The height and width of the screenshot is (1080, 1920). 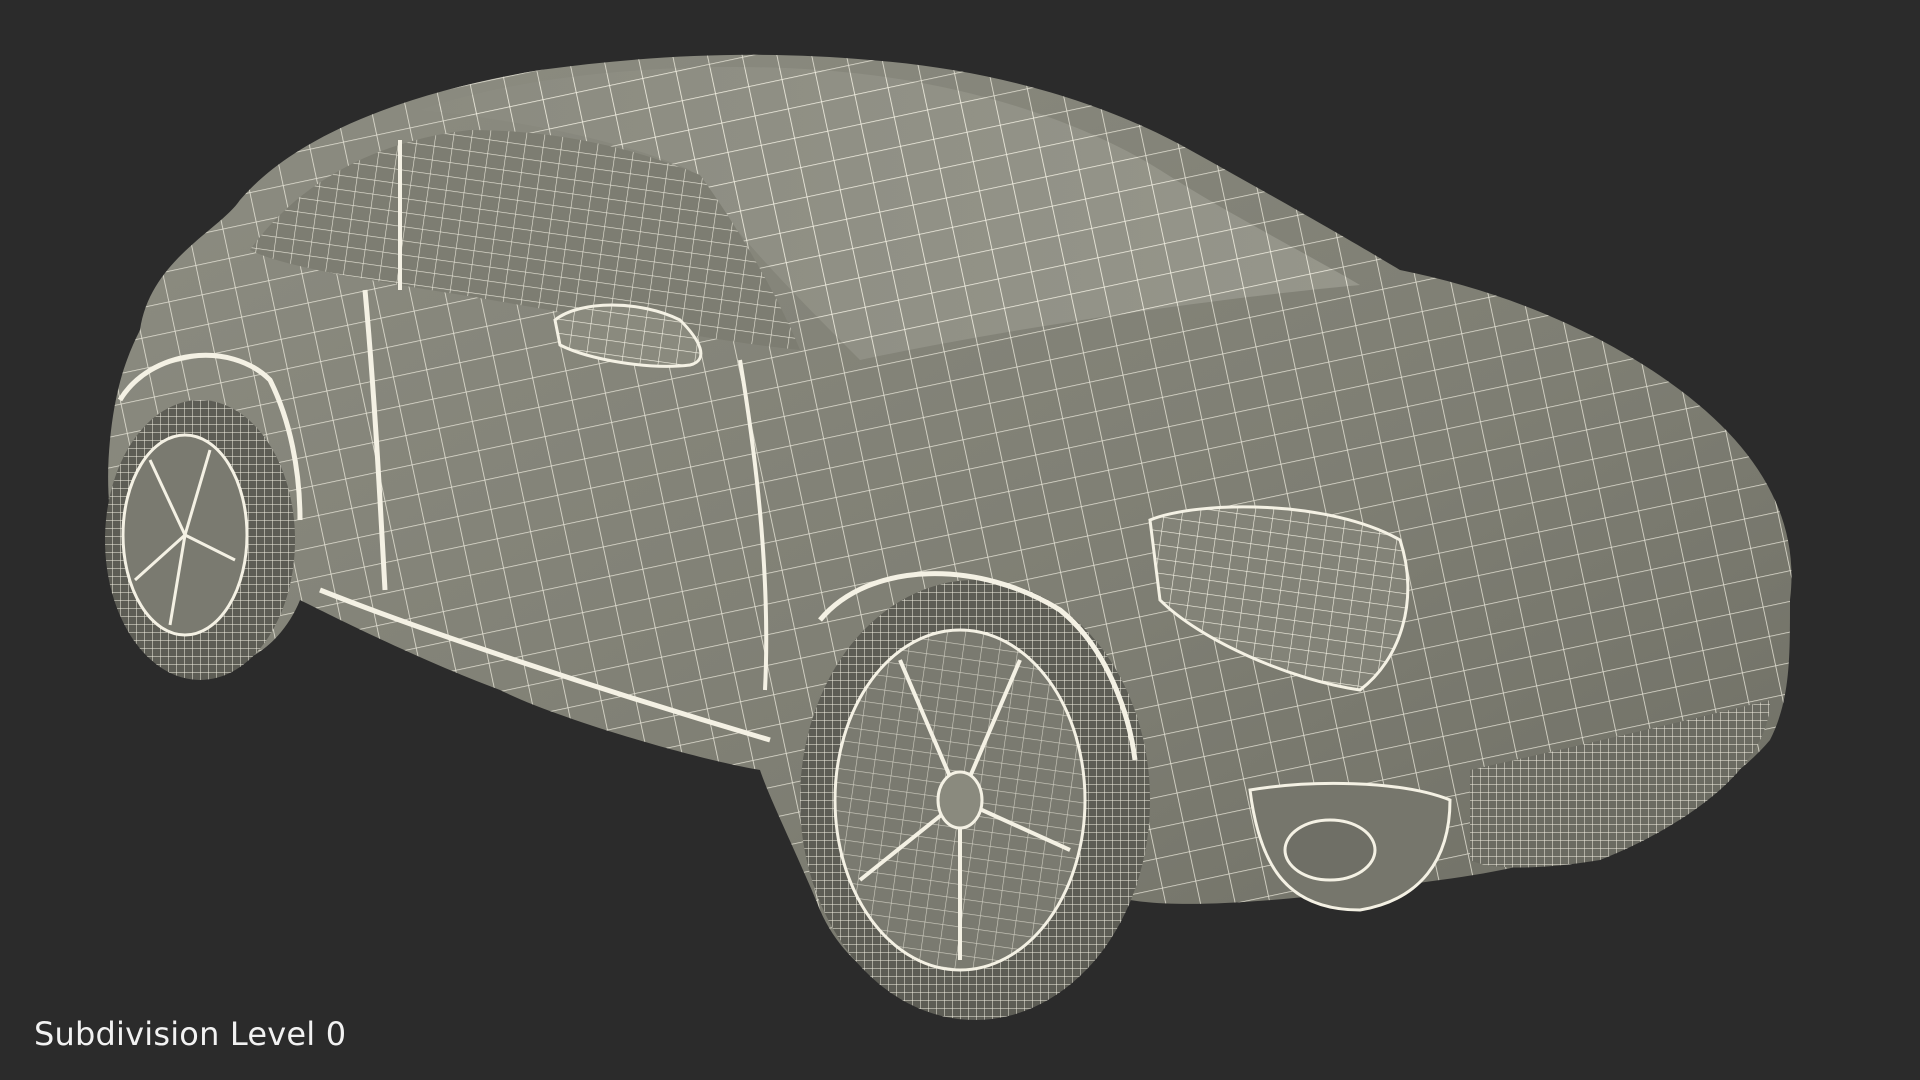 I want to click on subdivision-level-caption: Subdivision Level 0, so click(x=190, y=1034).